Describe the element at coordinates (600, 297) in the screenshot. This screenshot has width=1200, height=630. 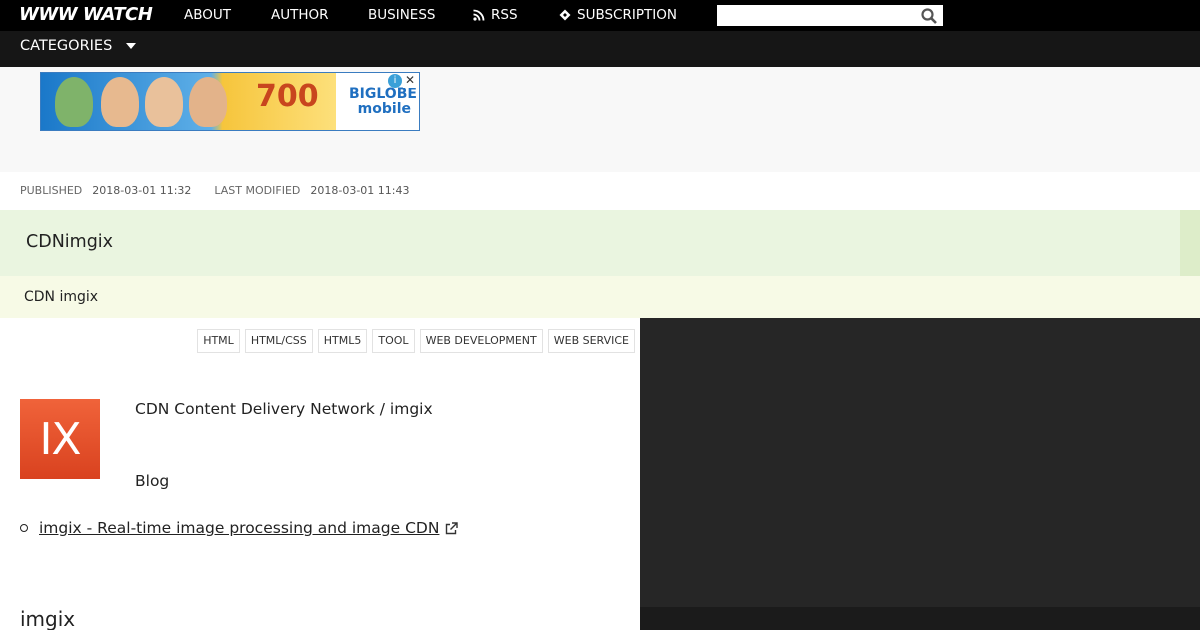
I see `subtitle-band: CDN imgix` at that location.